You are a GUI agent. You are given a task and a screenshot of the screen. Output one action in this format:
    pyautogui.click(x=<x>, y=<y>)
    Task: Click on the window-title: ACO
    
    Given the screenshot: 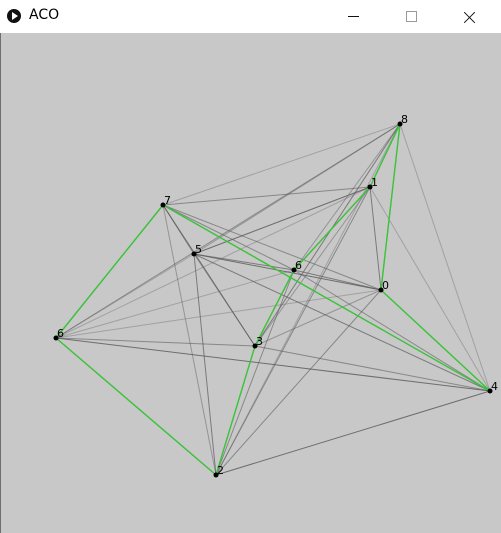 What is the action you would take?
    pyautogui.click(x=44, y=15)
    